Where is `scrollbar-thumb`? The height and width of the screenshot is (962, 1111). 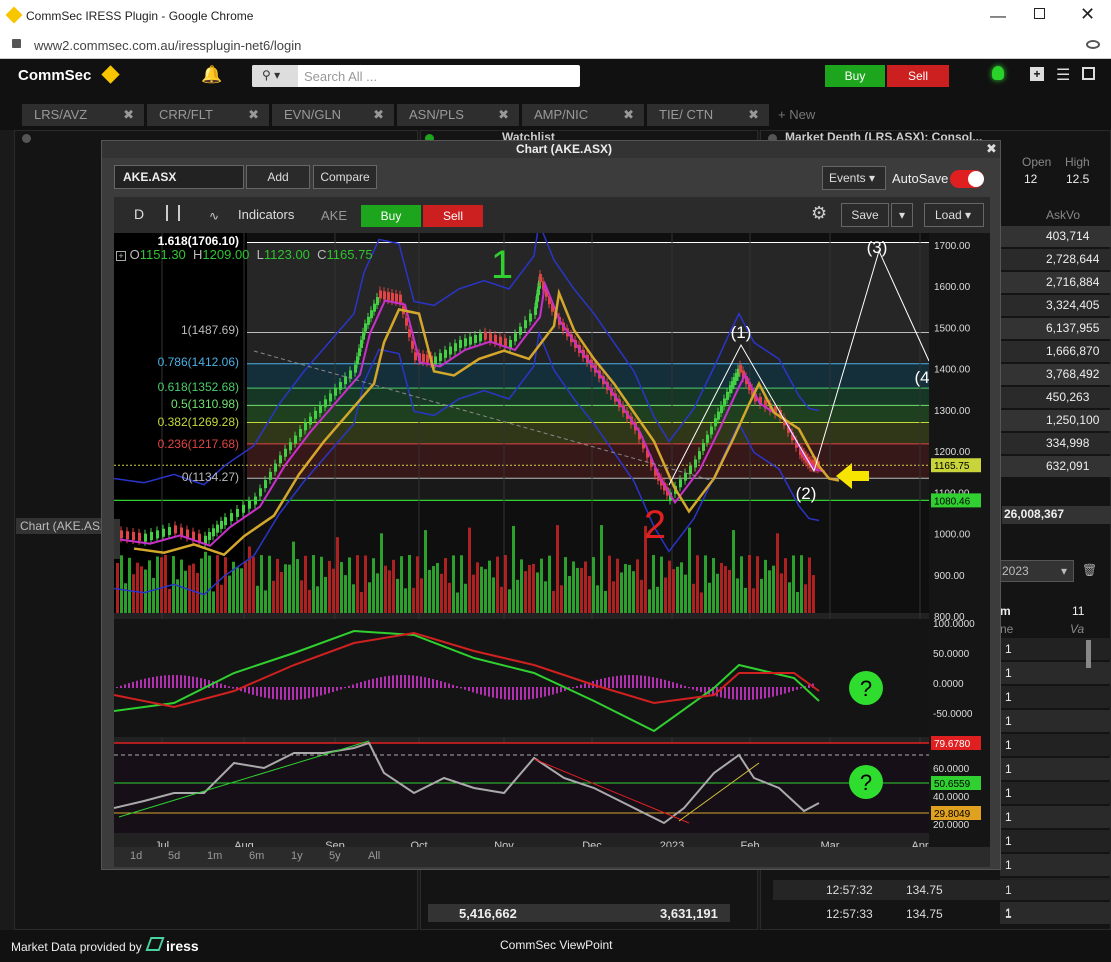
scrollbar-thumb is located at coordinates (1088, 654).